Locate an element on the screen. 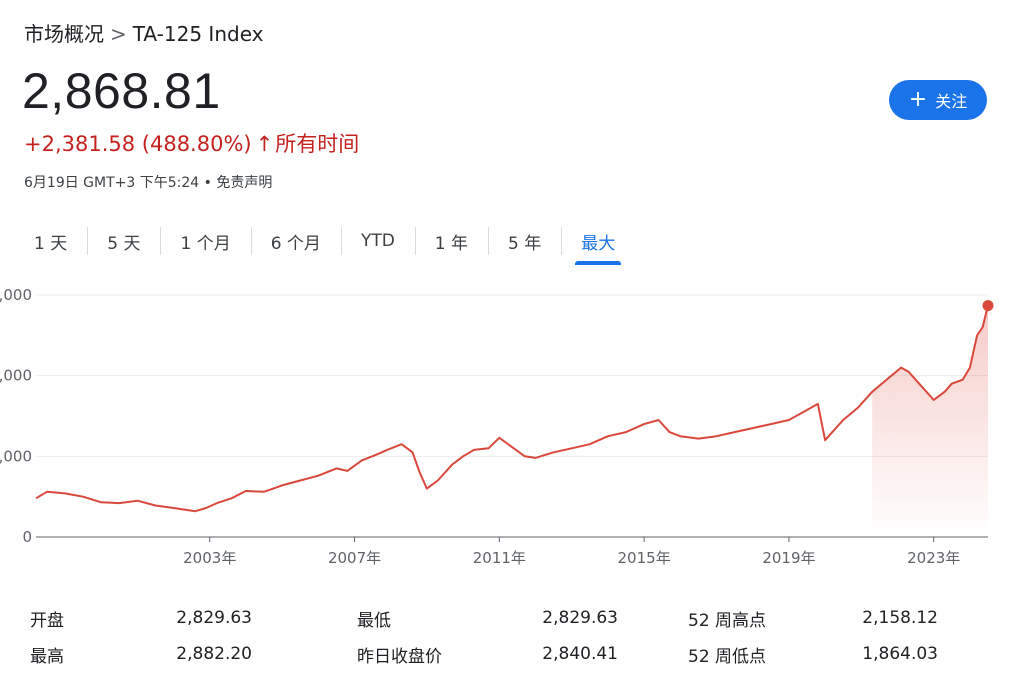 Image resolution: width=1024 pixels, height=687 pixels. follow-button: + 关注 is located at coordinates (938, 100).